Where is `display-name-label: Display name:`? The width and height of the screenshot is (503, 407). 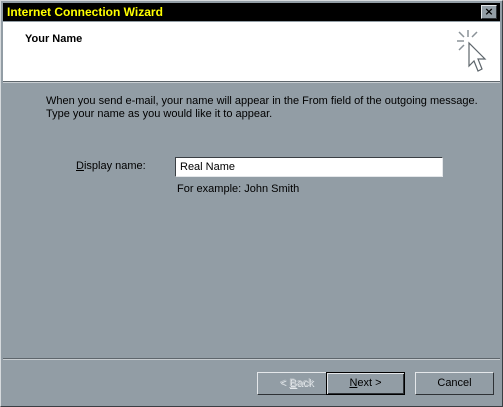
display-name-label: Display name: is located at coordinates (111, 166).